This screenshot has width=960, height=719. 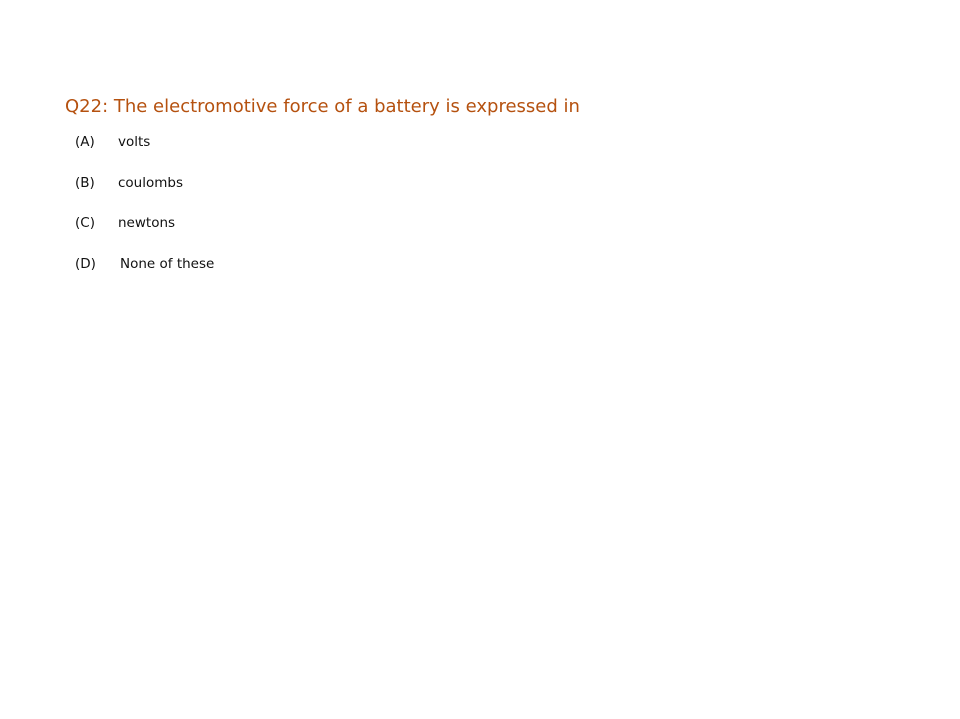 I want to click on option-letter: (A), so click(x=85, y=142).